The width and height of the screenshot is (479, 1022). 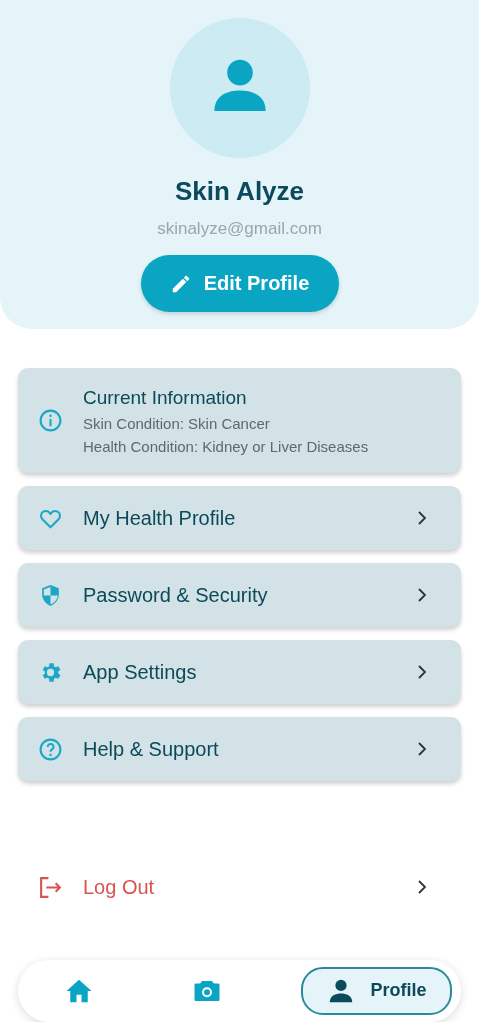 What do you see at coordinates (239, 595) in the screenshot?
I see `menu-item: Password & Security` at bounding box center [239, 595].